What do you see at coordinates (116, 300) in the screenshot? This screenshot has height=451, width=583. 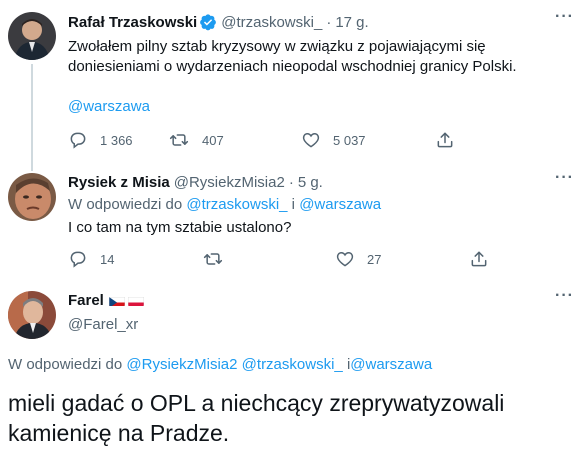 I see `czech-flag-icon` at bounding box center [116, 300].